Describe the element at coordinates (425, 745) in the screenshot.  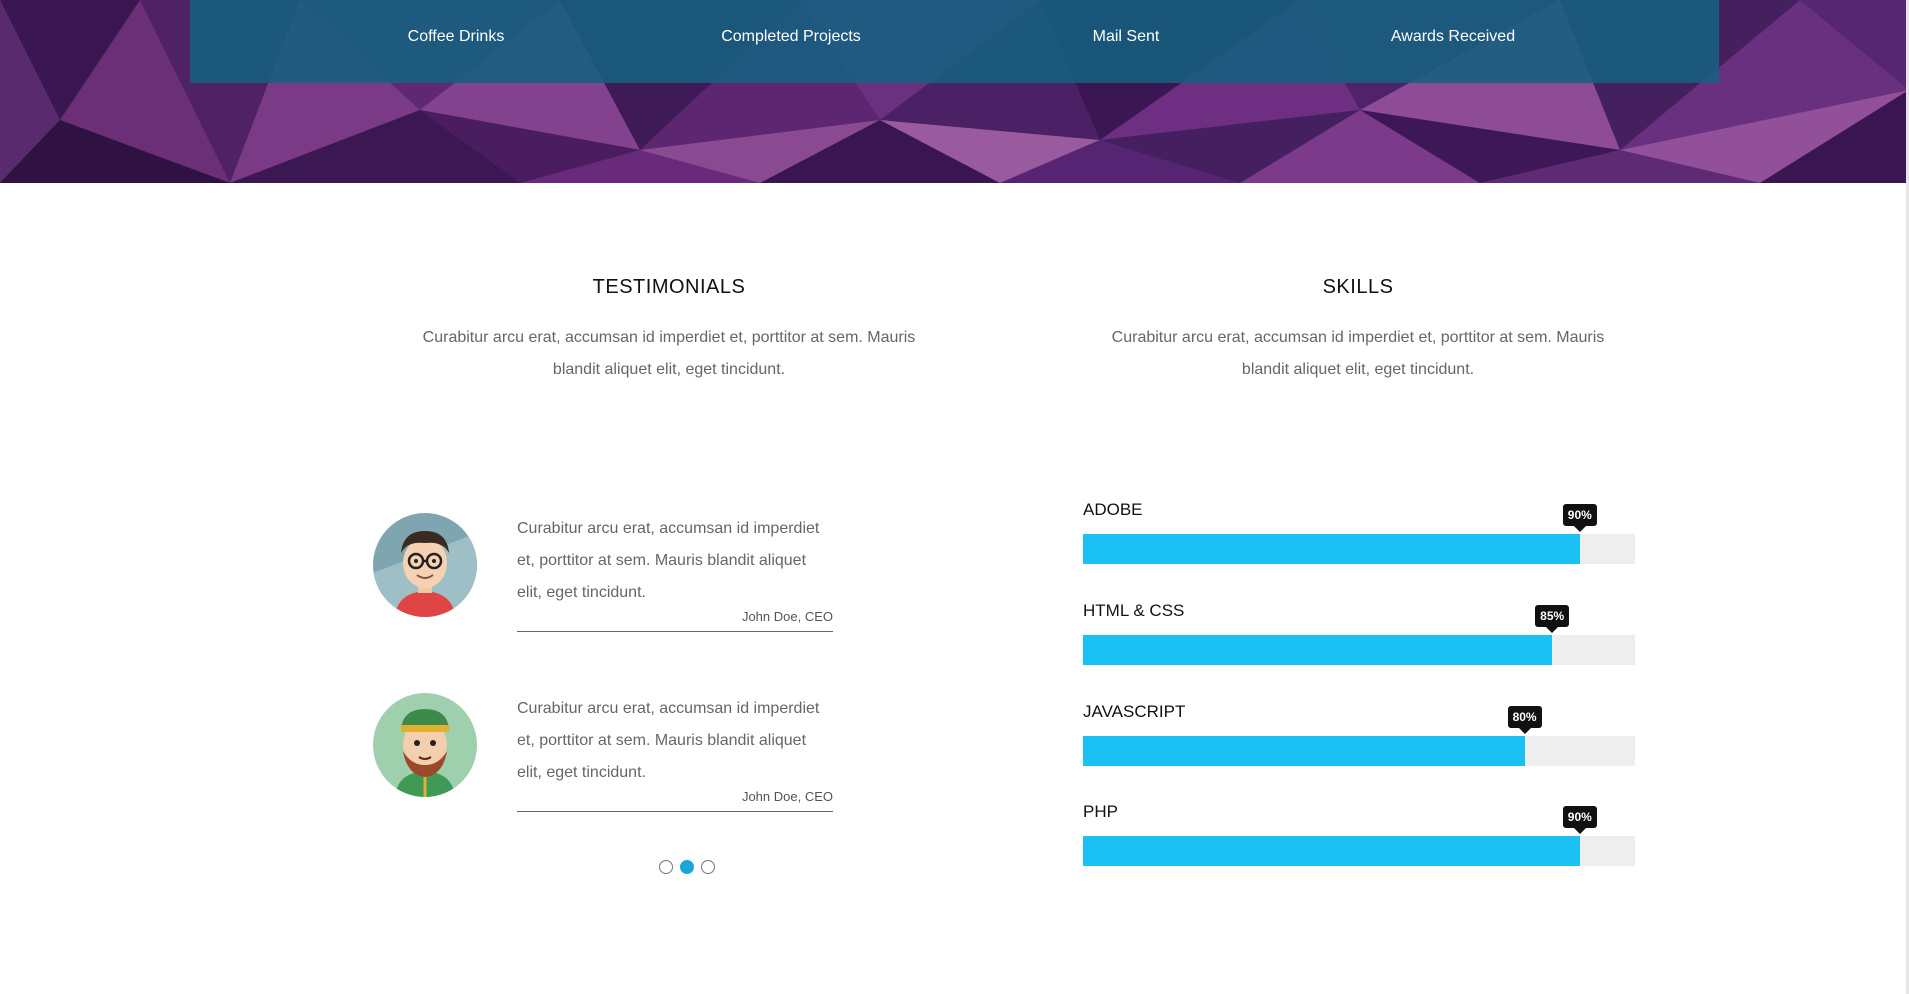
I see `avatar-bearded-man-icon` at that location.